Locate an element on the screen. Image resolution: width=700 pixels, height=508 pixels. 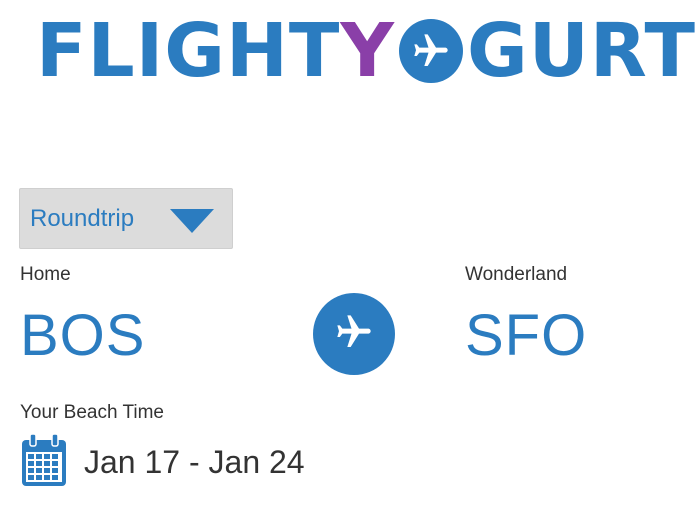
calendar-icon is located at coordinates (44, 462).